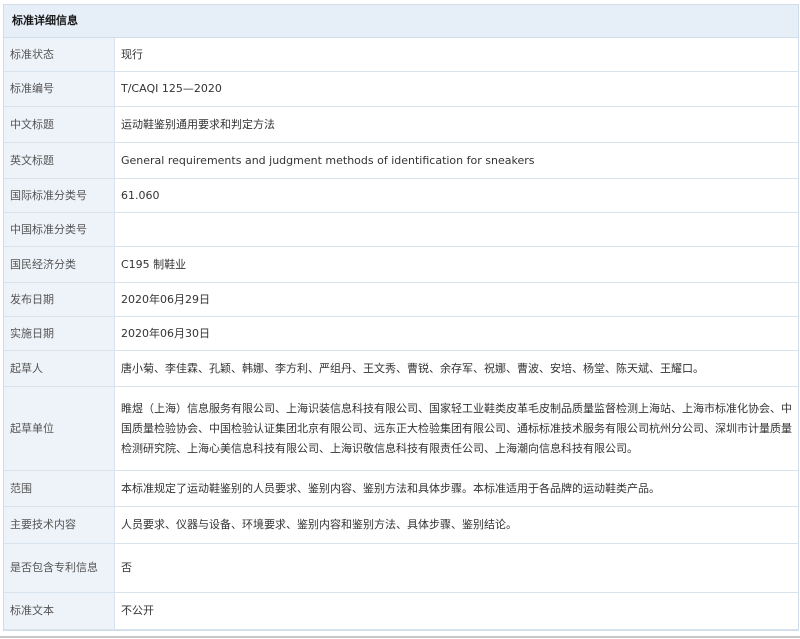 Image resolution: width=800 pixels, height=639 pixels. What do you see at coordinates (59, 428) in the screenshot?
I see `row-label-organizations: 起草单位` at bounding box center [59, 428].